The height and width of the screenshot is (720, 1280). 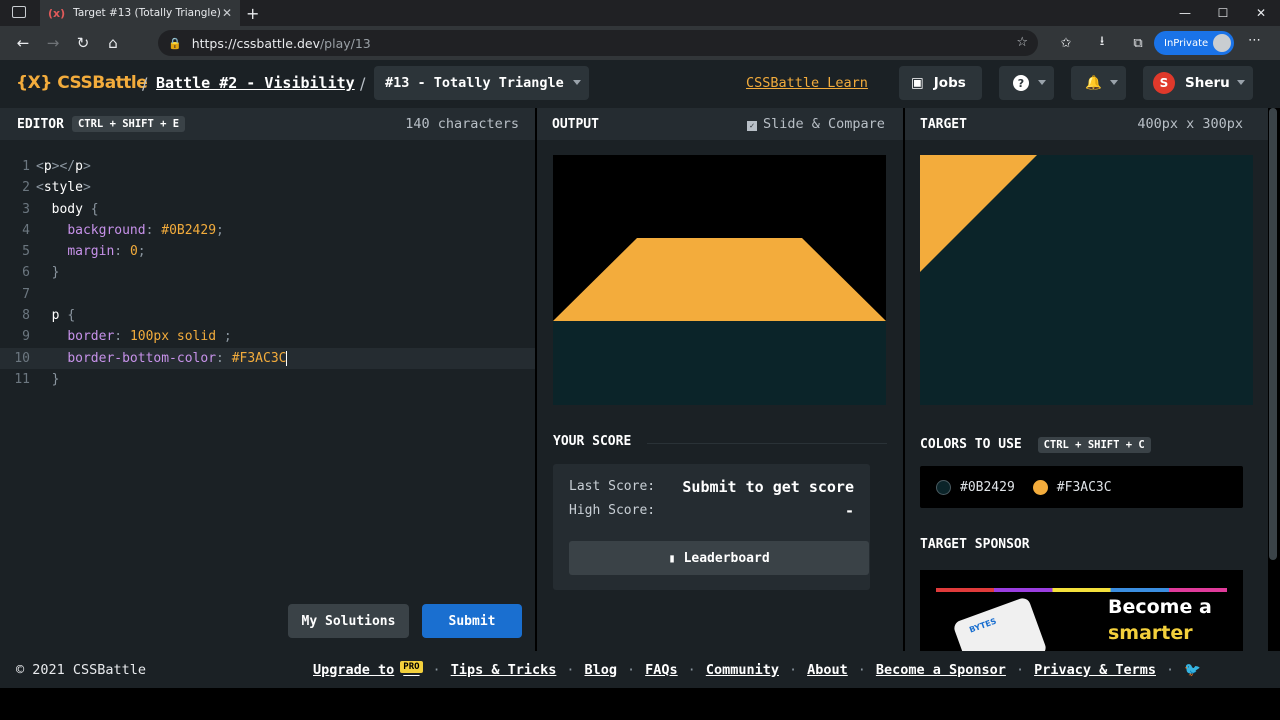 What do you see at coordinates (267, 166) in the screenshot?
I see `code-line: 1 <p></p>` at bounding box center [267, 166].